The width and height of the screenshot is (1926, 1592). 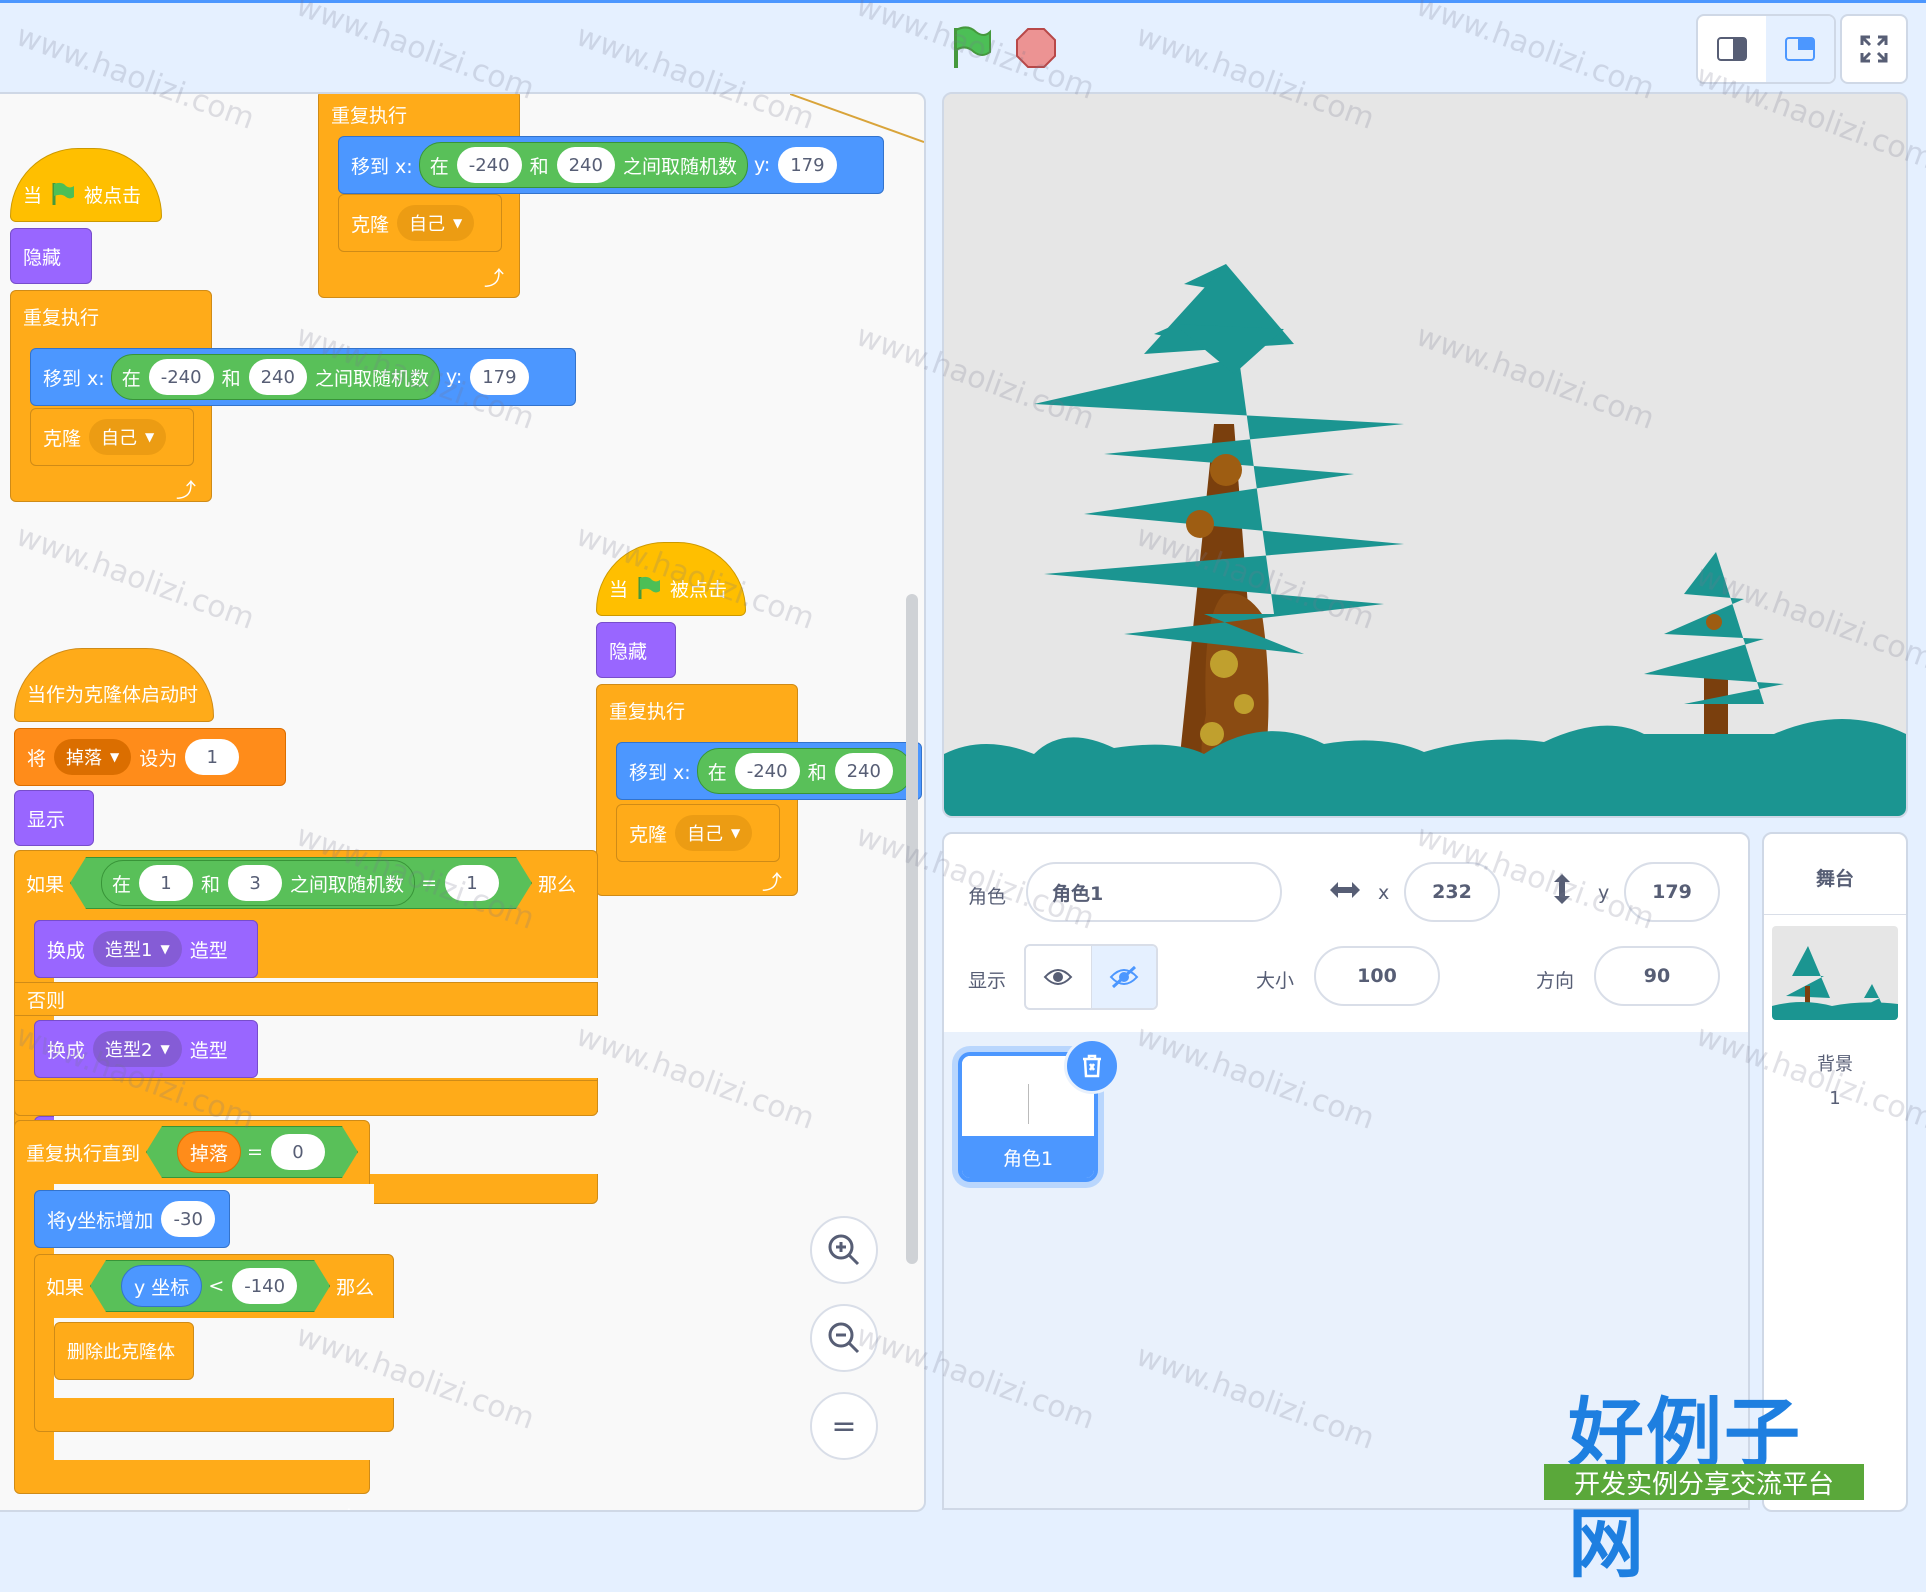 I want to click on backdrop-count: 1, so click(x=1835, y=1098).